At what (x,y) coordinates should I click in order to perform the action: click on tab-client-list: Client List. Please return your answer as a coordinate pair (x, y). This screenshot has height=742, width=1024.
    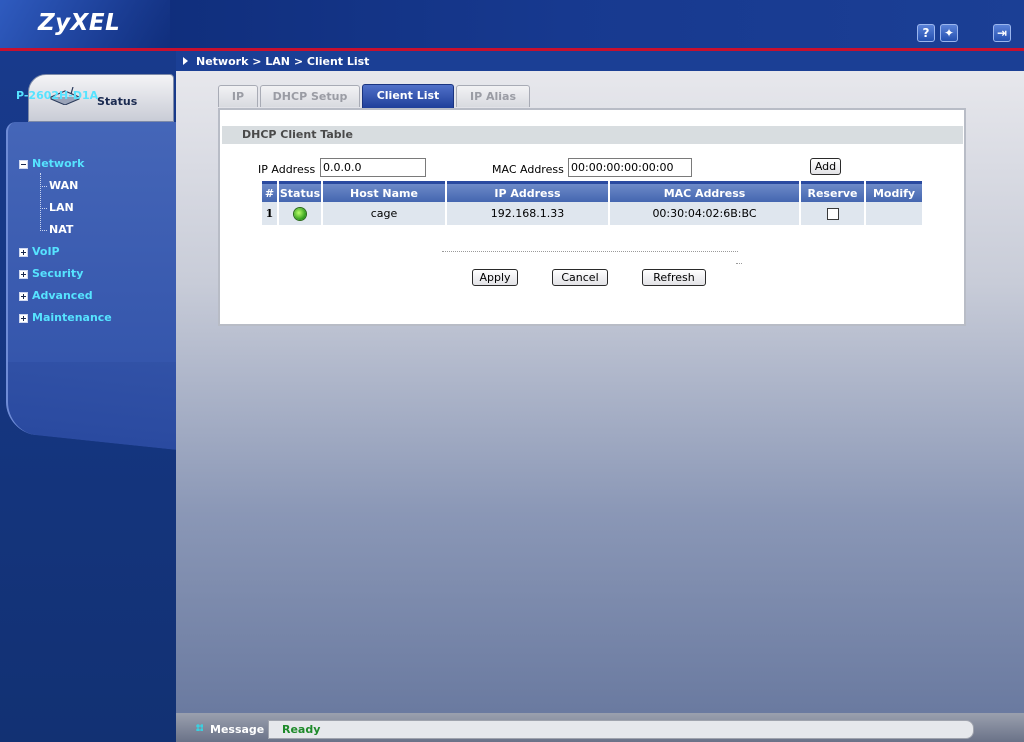
    Looking at the image, I should click on (408, 96).